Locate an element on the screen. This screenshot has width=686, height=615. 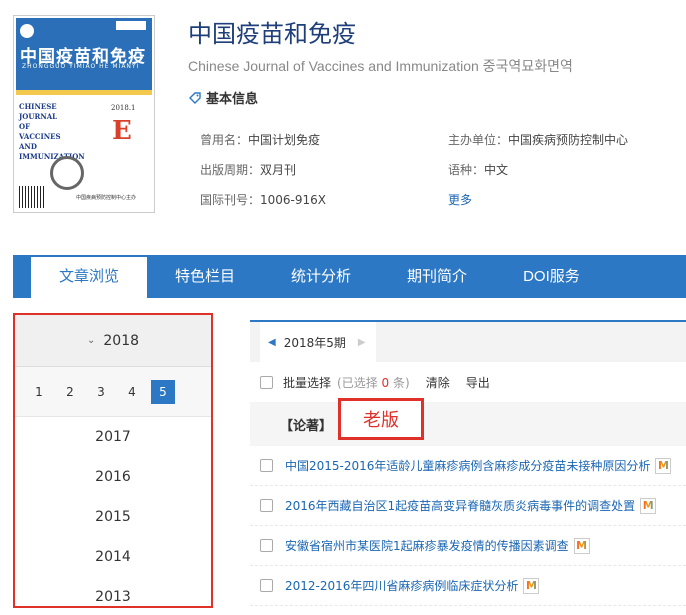
former-name-label: 曾用名： is located at coordinates (224, 140).